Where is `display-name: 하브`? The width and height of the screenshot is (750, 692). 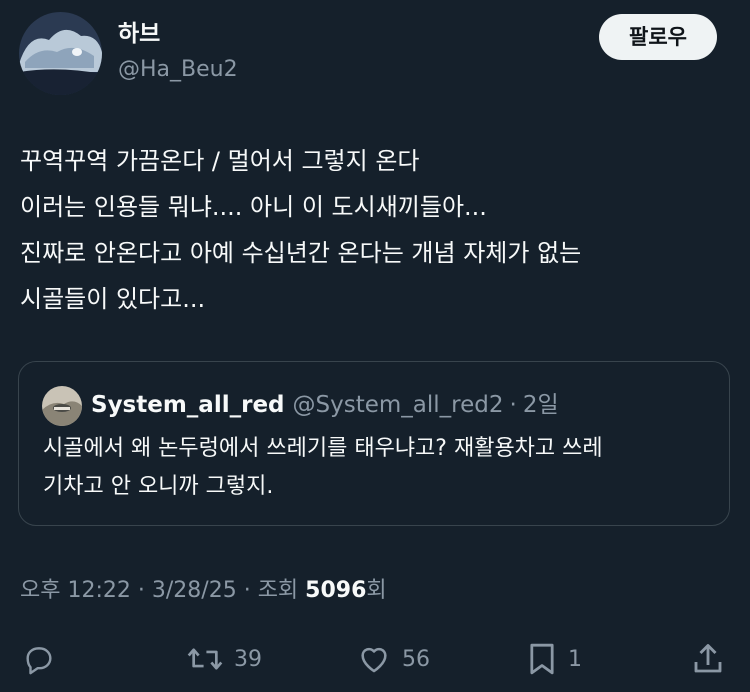 display-name: 하브 is located at coordinates (139, 34).